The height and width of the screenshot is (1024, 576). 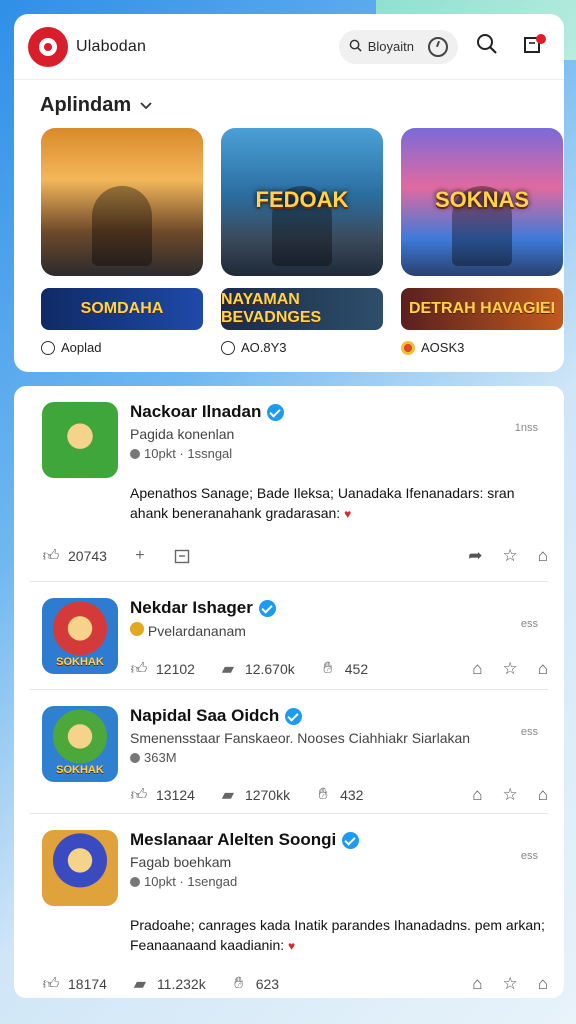 I want to click on search-pill: Bloyaitn, so click(x=398, y=46).